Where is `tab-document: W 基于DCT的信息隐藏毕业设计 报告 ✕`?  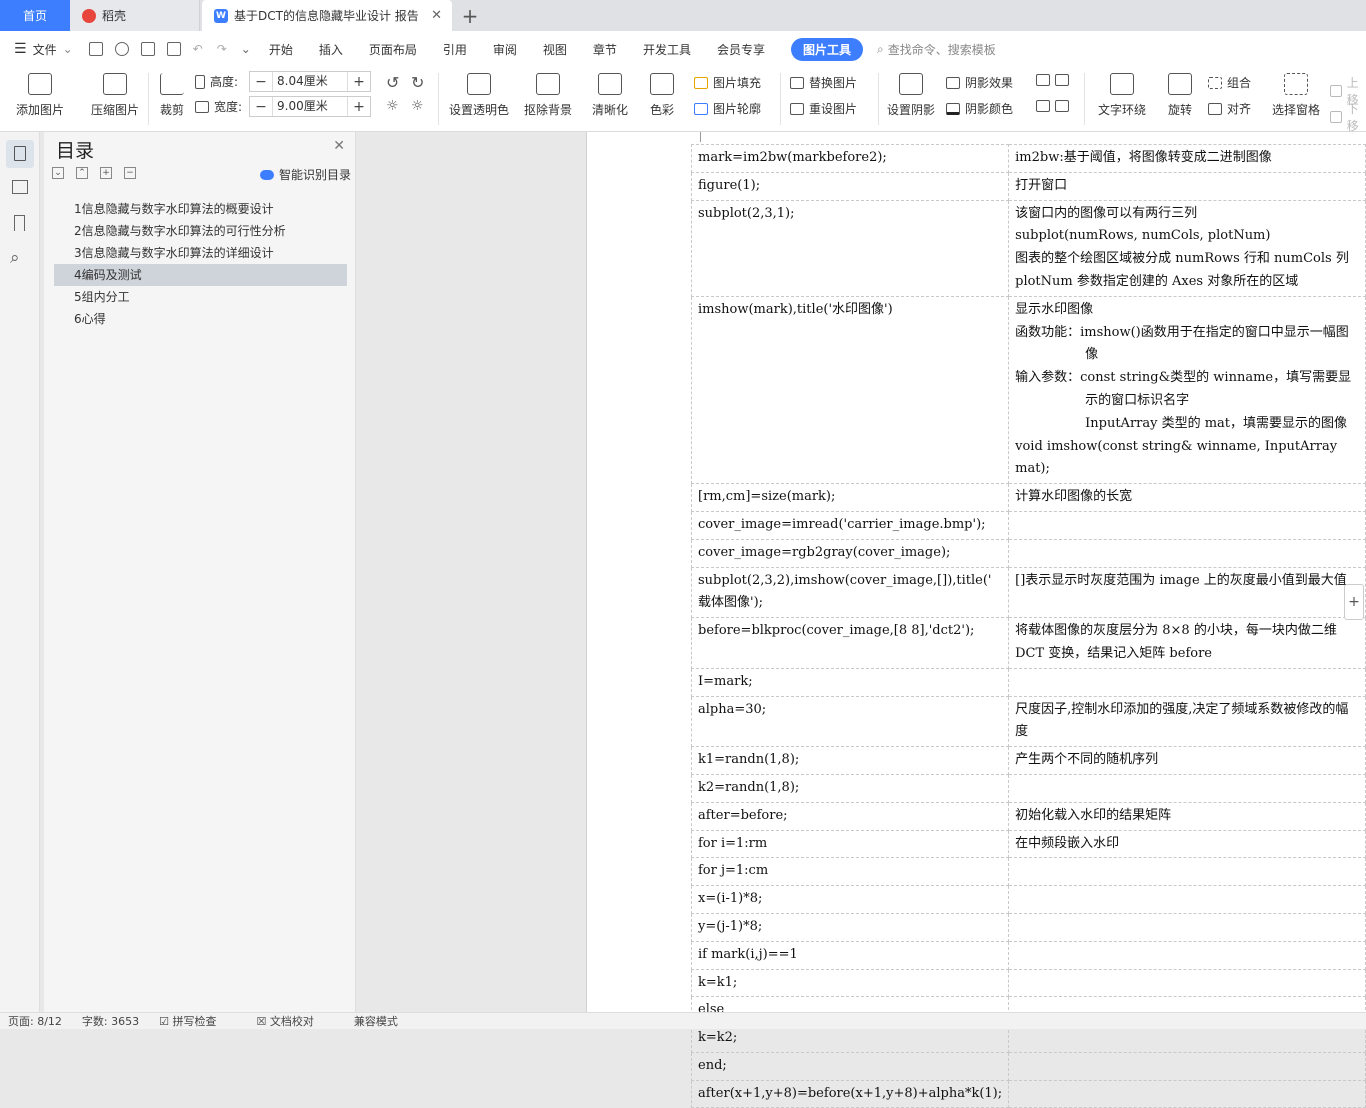
tab-document: W 基于DCT的信息隐藏毕业设计 报告 ✕ is located at coordinates (327, 15).